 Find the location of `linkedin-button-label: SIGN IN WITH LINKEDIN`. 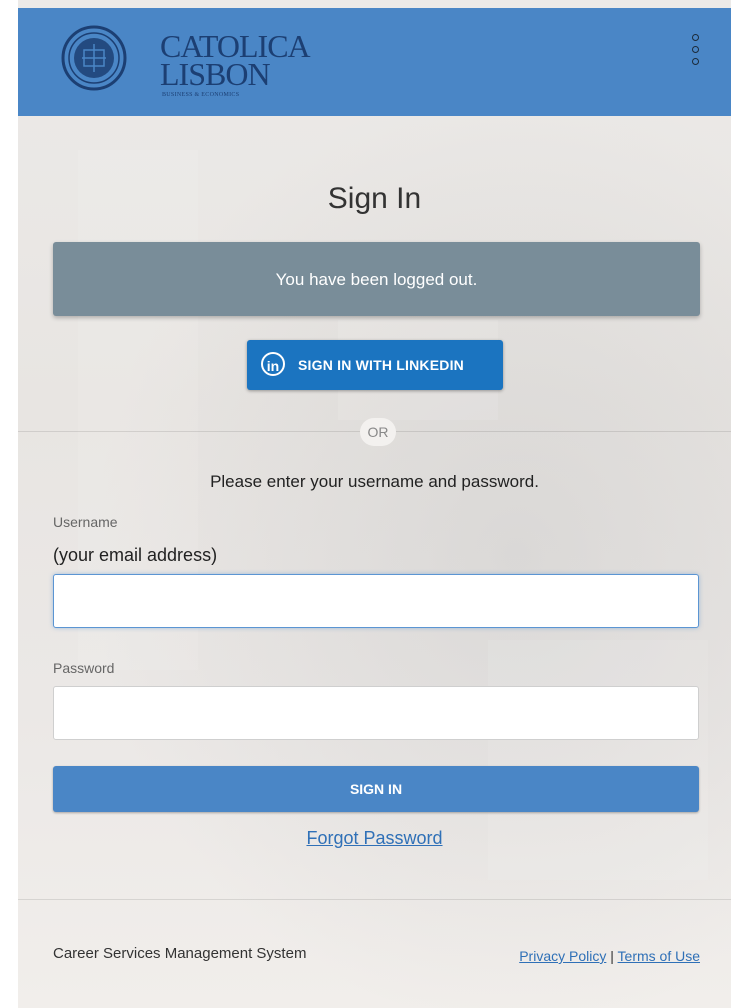

linkedin-button-label: SIGN IN WITH LINKEDIN is located at coordinates (381, 365).